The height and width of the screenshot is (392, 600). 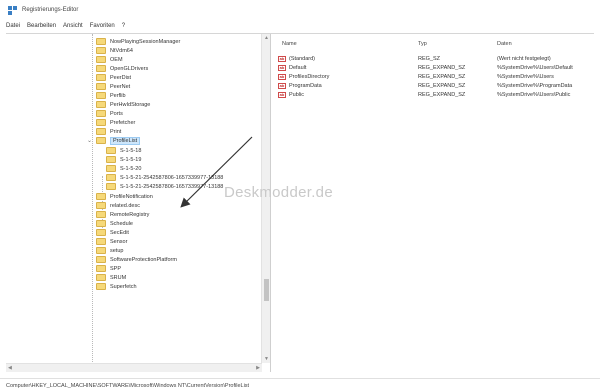 I want to click on menu-bar: Datei Bearbeiten Ansicht Favoriten ?, so click(x=300, y=26).